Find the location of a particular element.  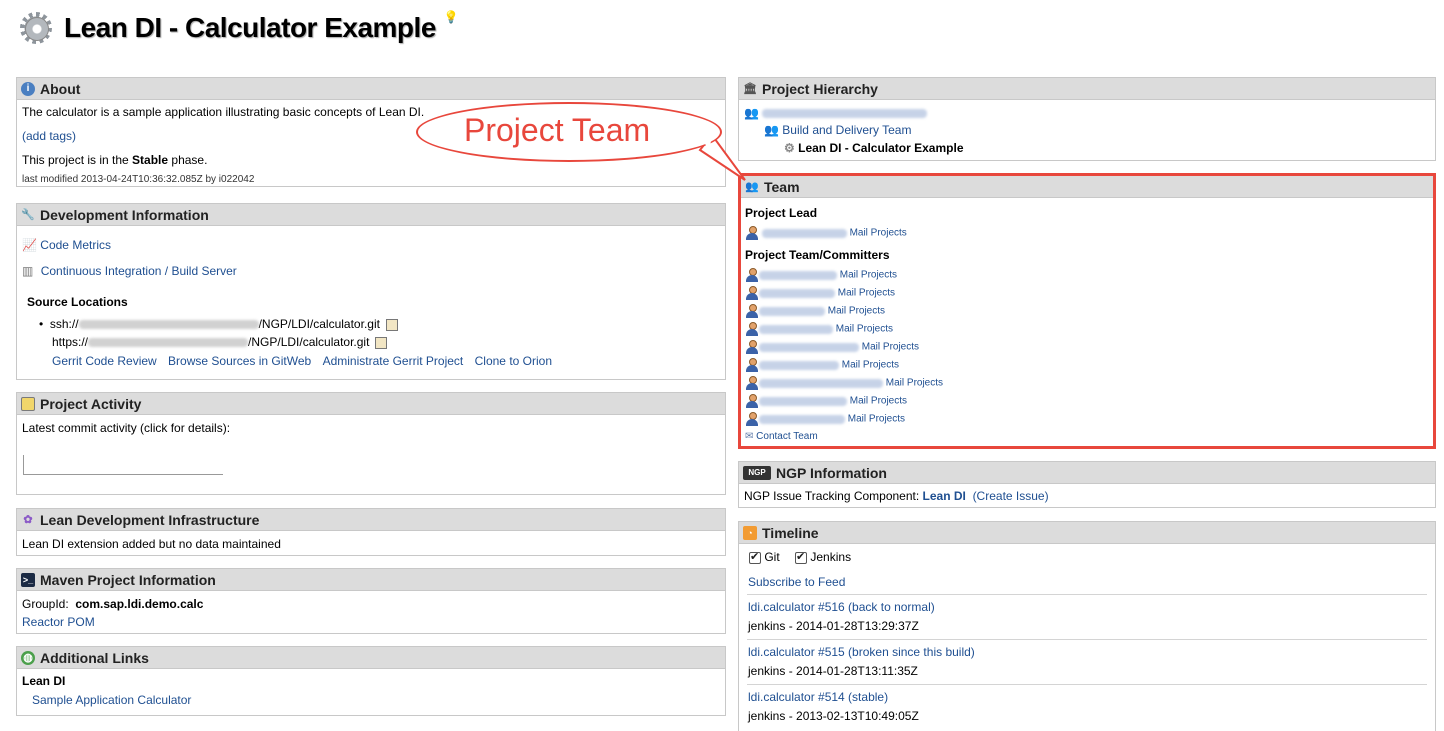

admin-gerrit-link: Administrate Gerrit Project is located at coordinates (393, 361).